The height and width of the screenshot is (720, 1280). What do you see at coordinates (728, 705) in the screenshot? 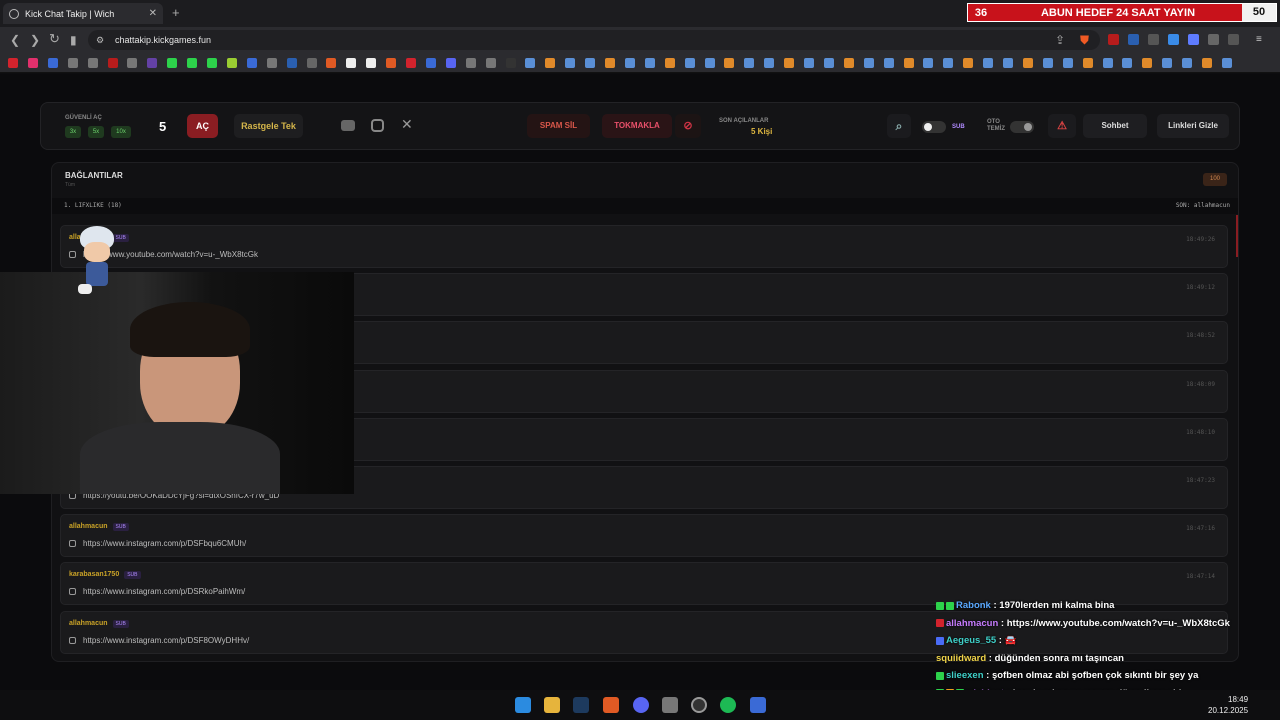
I see `spotify-icon` at bounding box center [728, 705].